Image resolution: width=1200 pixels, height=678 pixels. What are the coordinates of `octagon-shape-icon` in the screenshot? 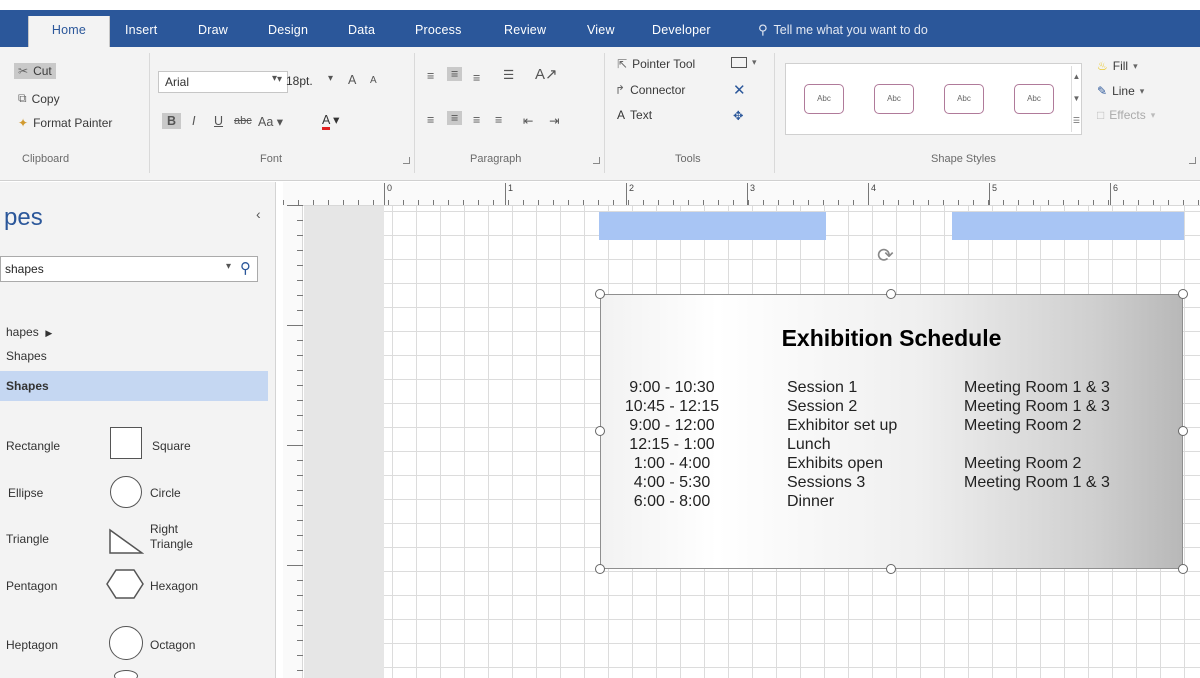 It's located at (126, 643).